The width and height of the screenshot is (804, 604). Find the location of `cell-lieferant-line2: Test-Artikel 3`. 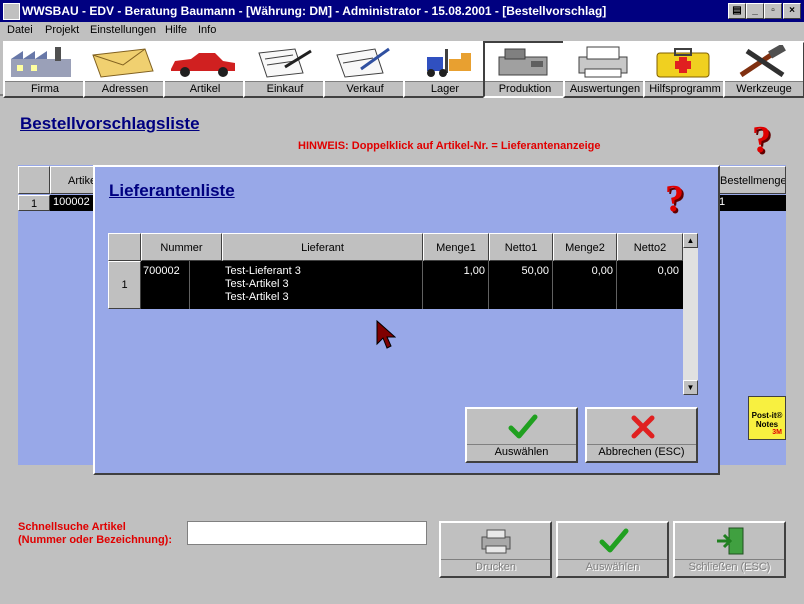

cell-lieferant-line2: Test-Artikel 3 is located at coordinates (257, 284).